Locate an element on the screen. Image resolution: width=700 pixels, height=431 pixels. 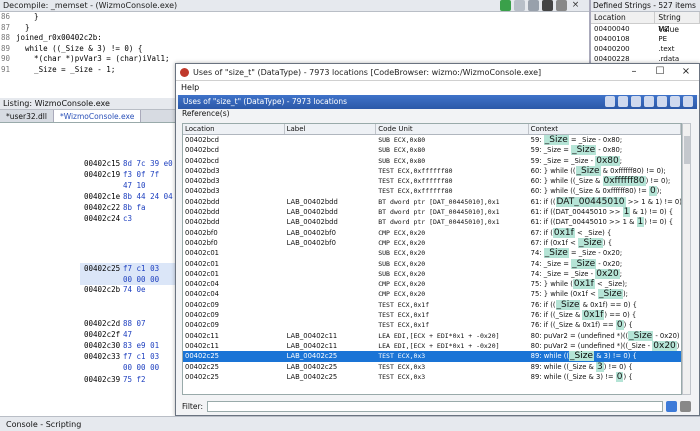
select-icon is located at coordinates (649, 101).